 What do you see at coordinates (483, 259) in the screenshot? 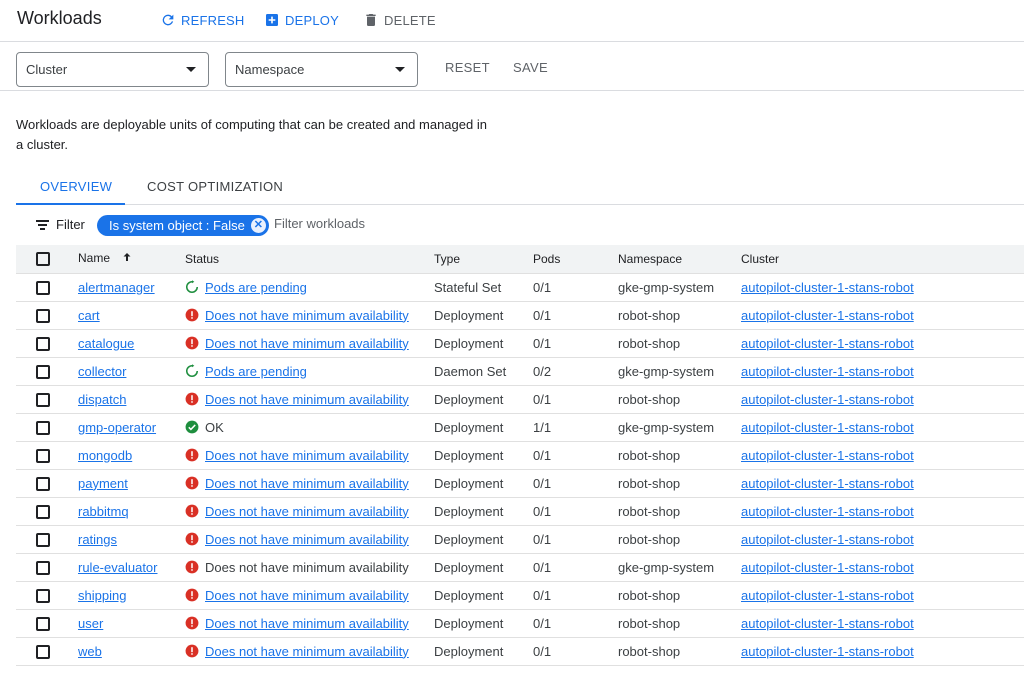
I see `column-header-type: Type` at bounding box center [483, 259].